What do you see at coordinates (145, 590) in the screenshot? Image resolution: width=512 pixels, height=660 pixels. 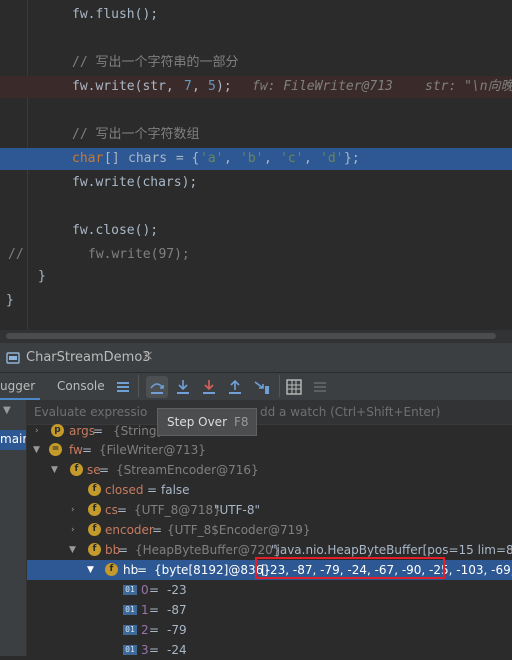 I see `array-index: 0` at bounding box center [145, 590].